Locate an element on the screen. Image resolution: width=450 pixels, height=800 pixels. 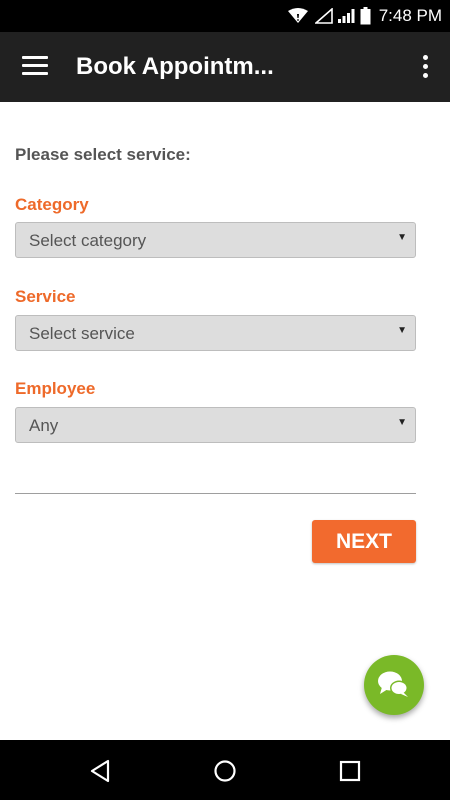
navigation-bar is located at coordinates (225, 770).